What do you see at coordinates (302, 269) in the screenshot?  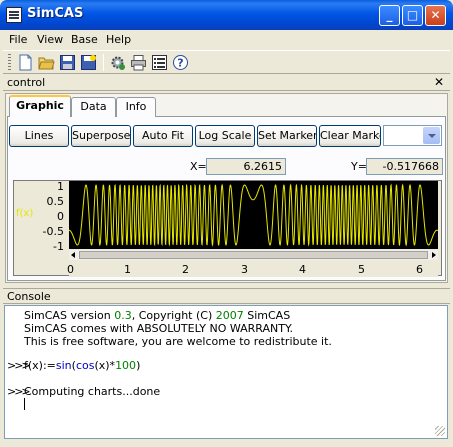 I see `x-tick-label: 4` at bounding box center [302, 269].